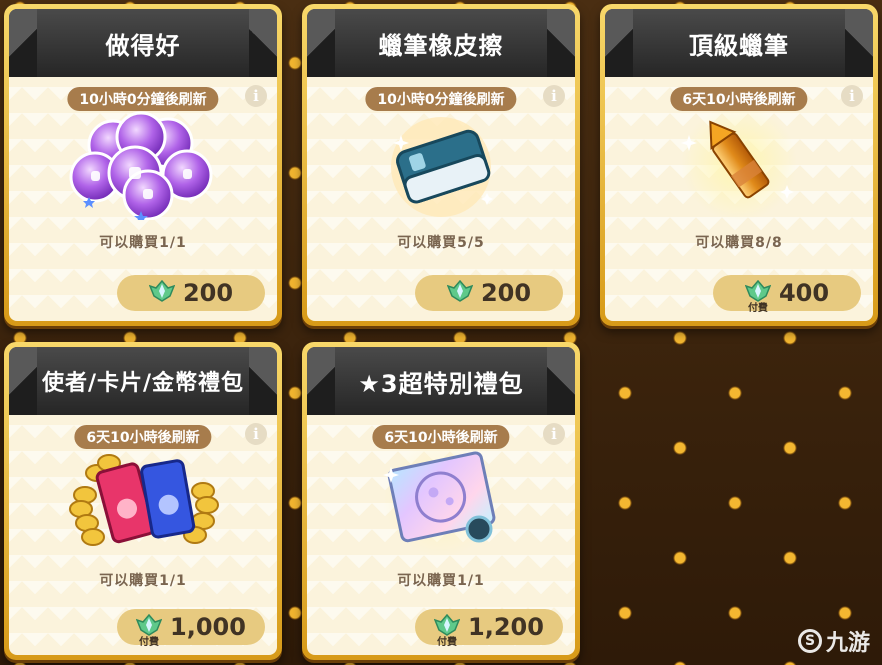 This screenshot has height=665, width=882. I want to click on eraser-icon, so click(442, 167).